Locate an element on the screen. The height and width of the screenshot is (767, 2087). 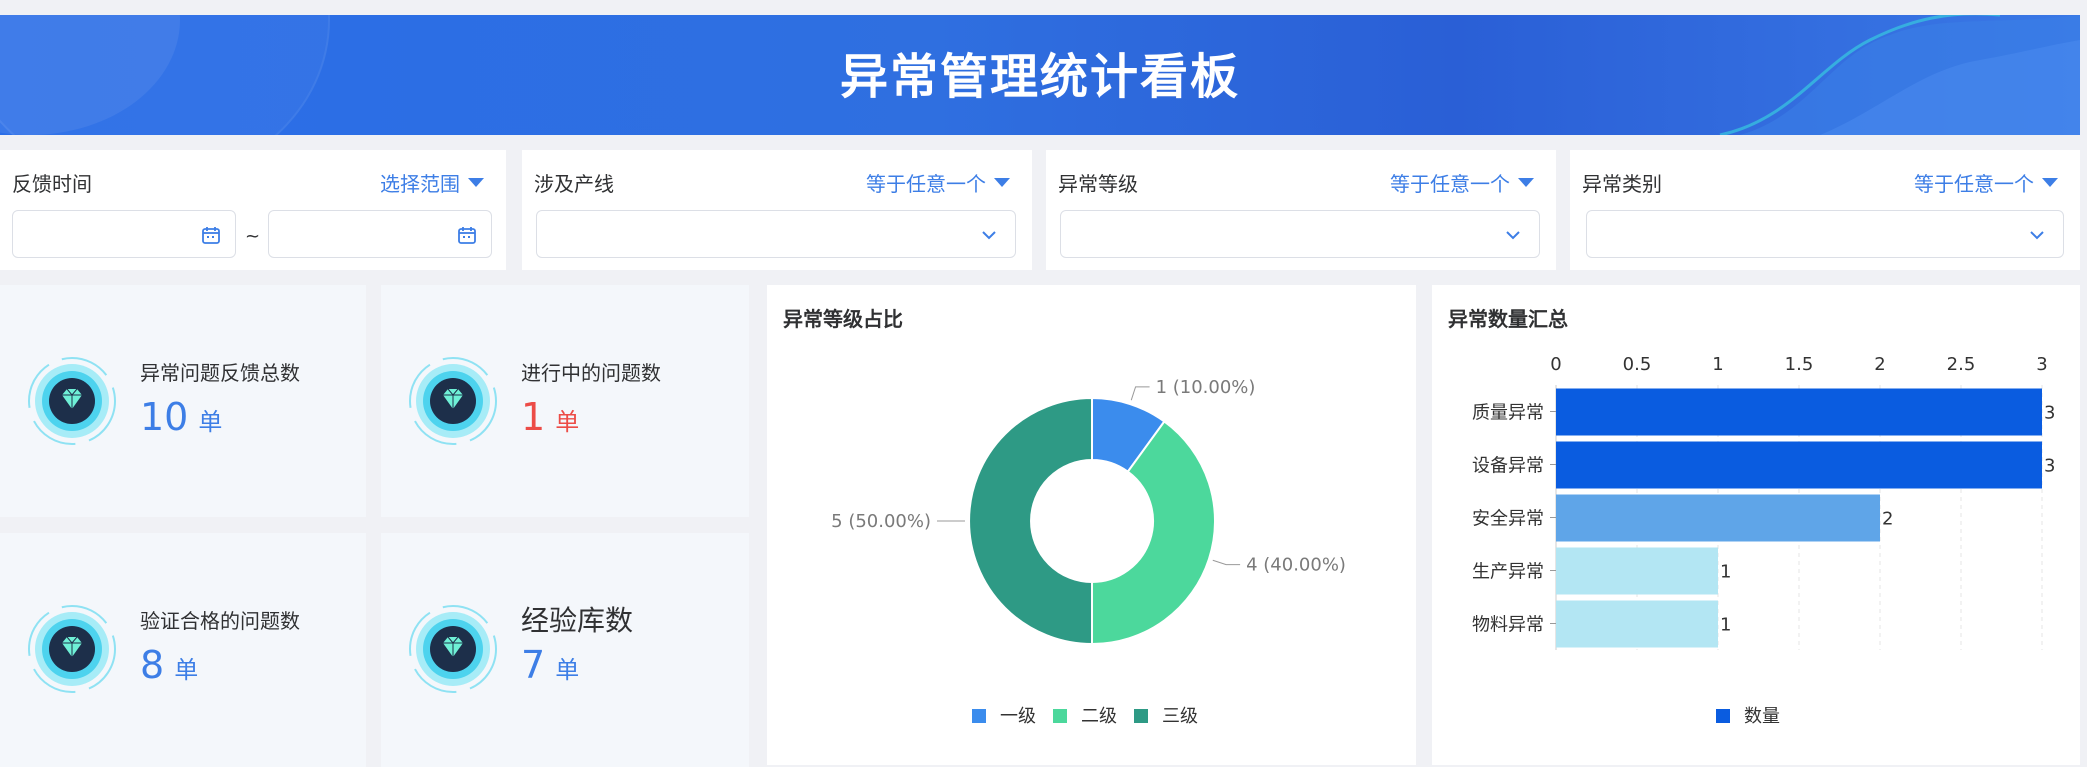
filter-production-line: 涉及产线 等于任意一个 is located at coordinates (777, 210).